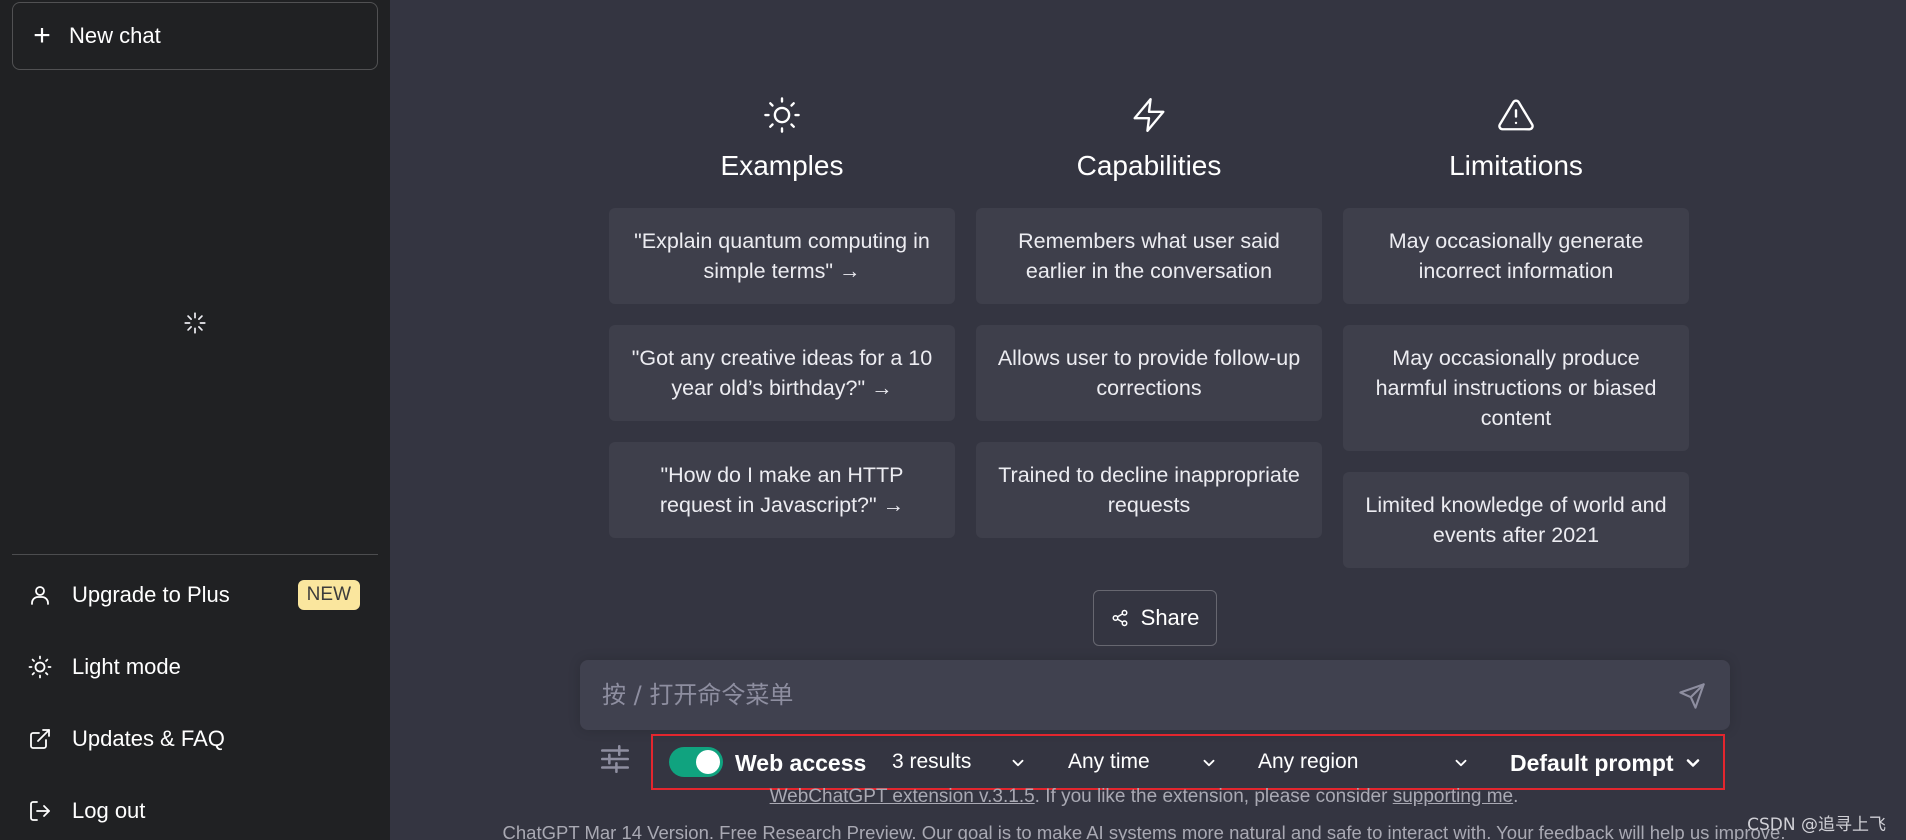 This screenshot has width=1906, height=840. I want to click on sidebar-item-updates-faq: Updates & FAQ, so click(195, 739).